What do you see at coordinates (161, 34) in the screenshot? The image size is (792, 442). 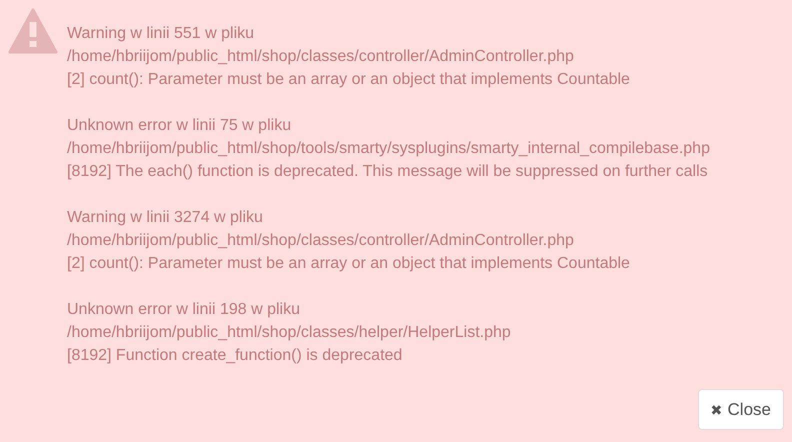 I see `error-heading: Warning w linii 551 w pliku` at bounding box center [161, 34].